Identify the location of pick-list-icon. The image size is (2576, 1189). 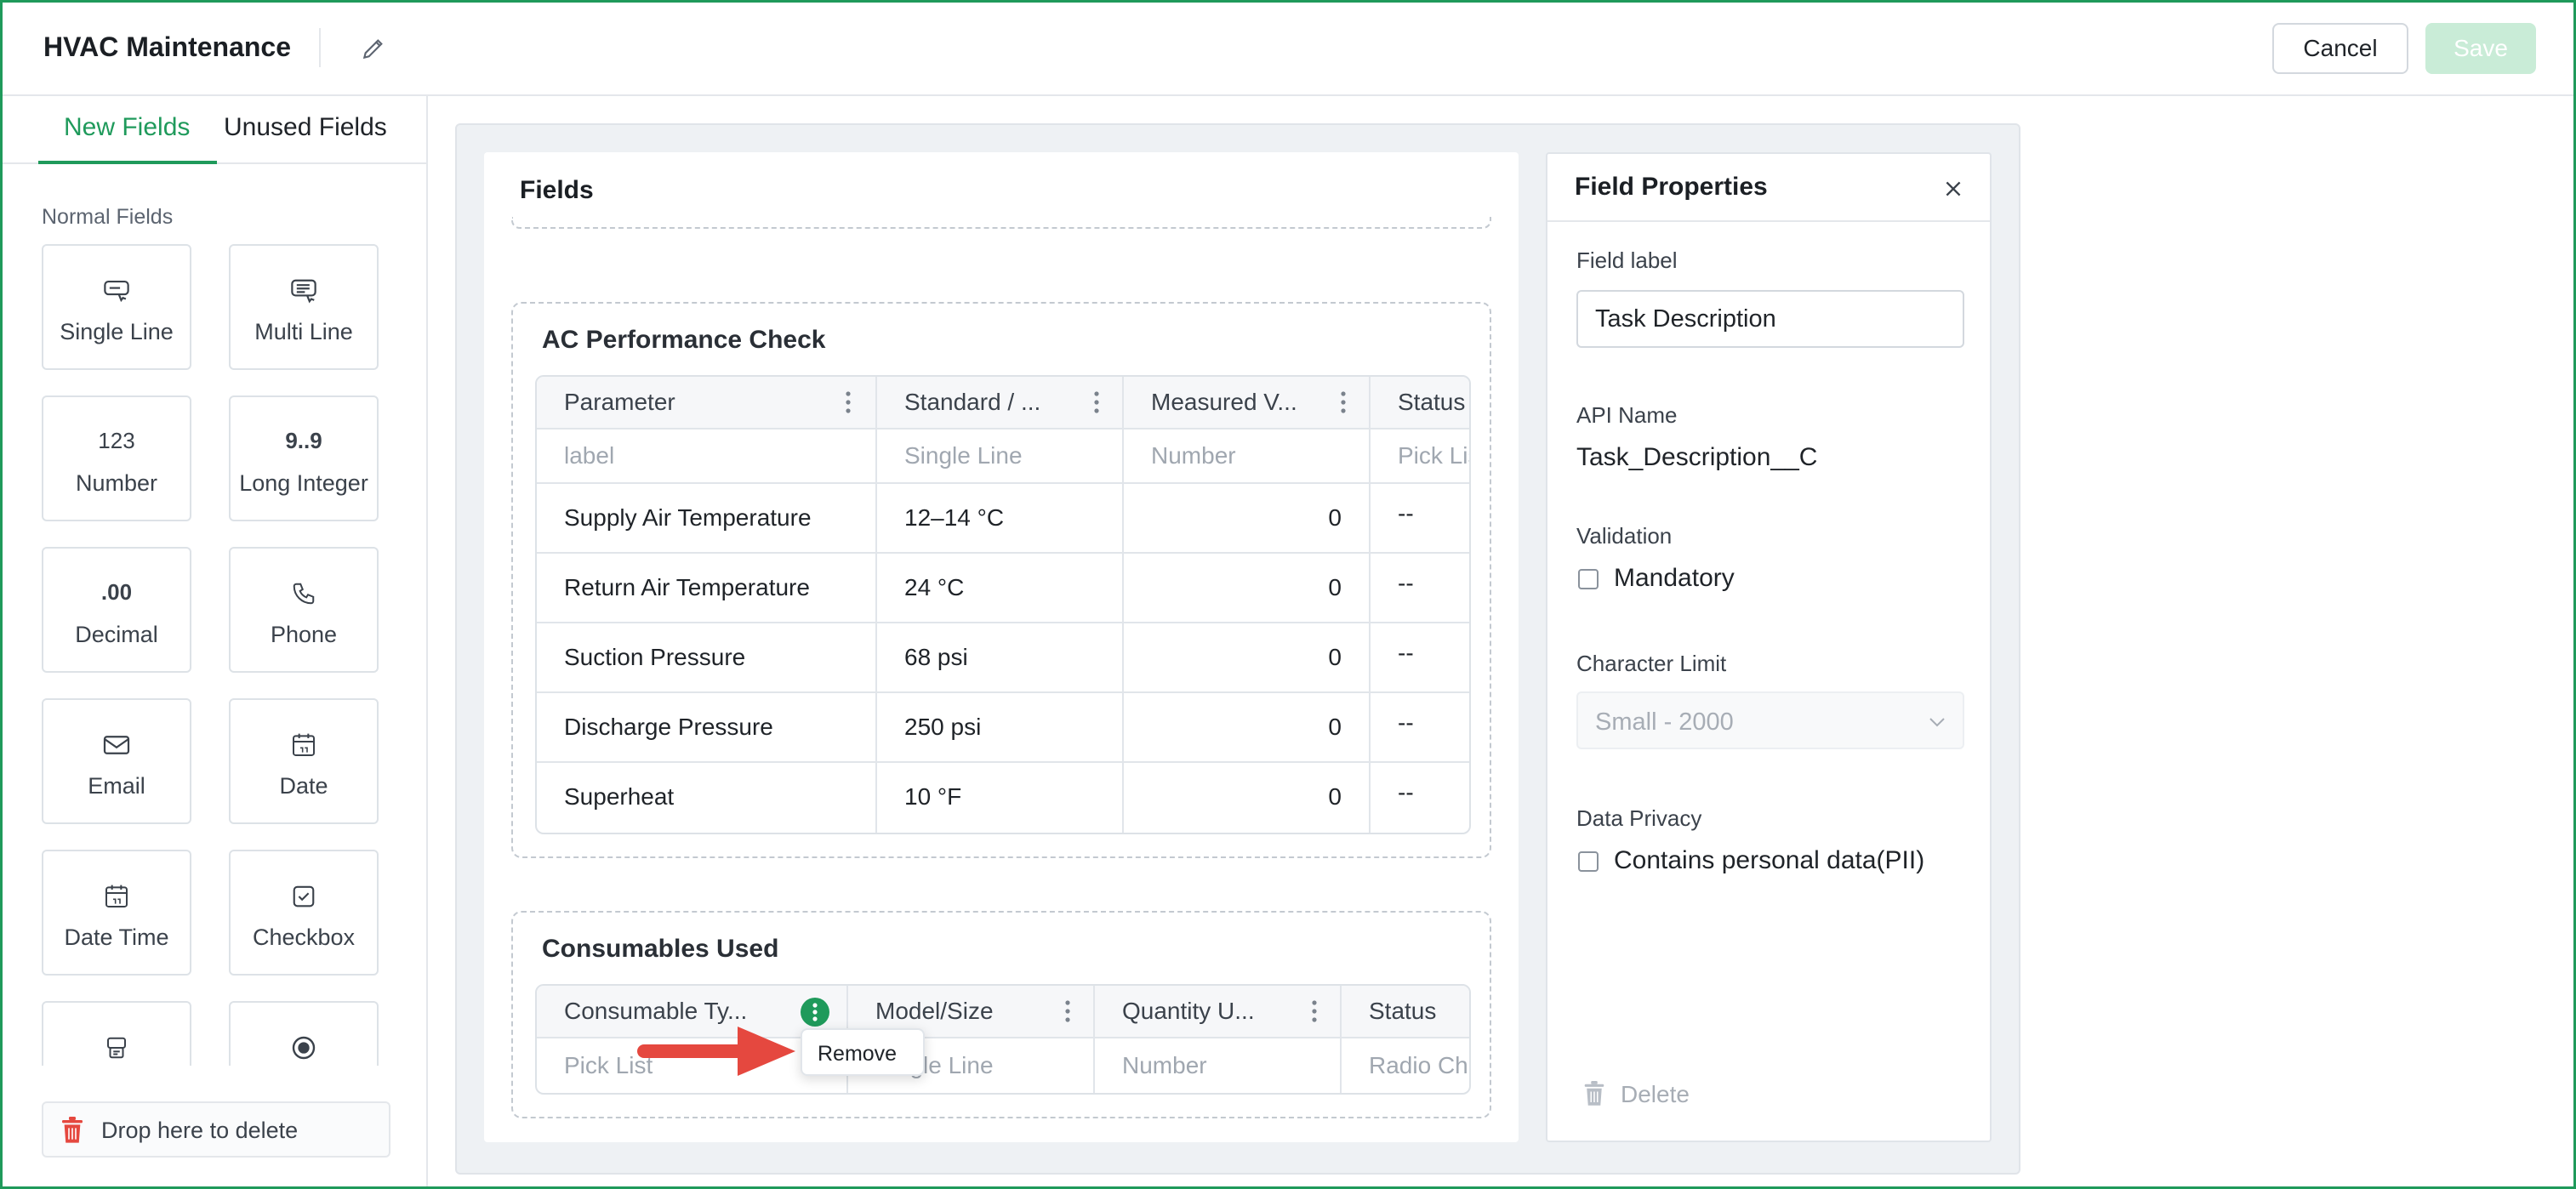
(117, 1046).